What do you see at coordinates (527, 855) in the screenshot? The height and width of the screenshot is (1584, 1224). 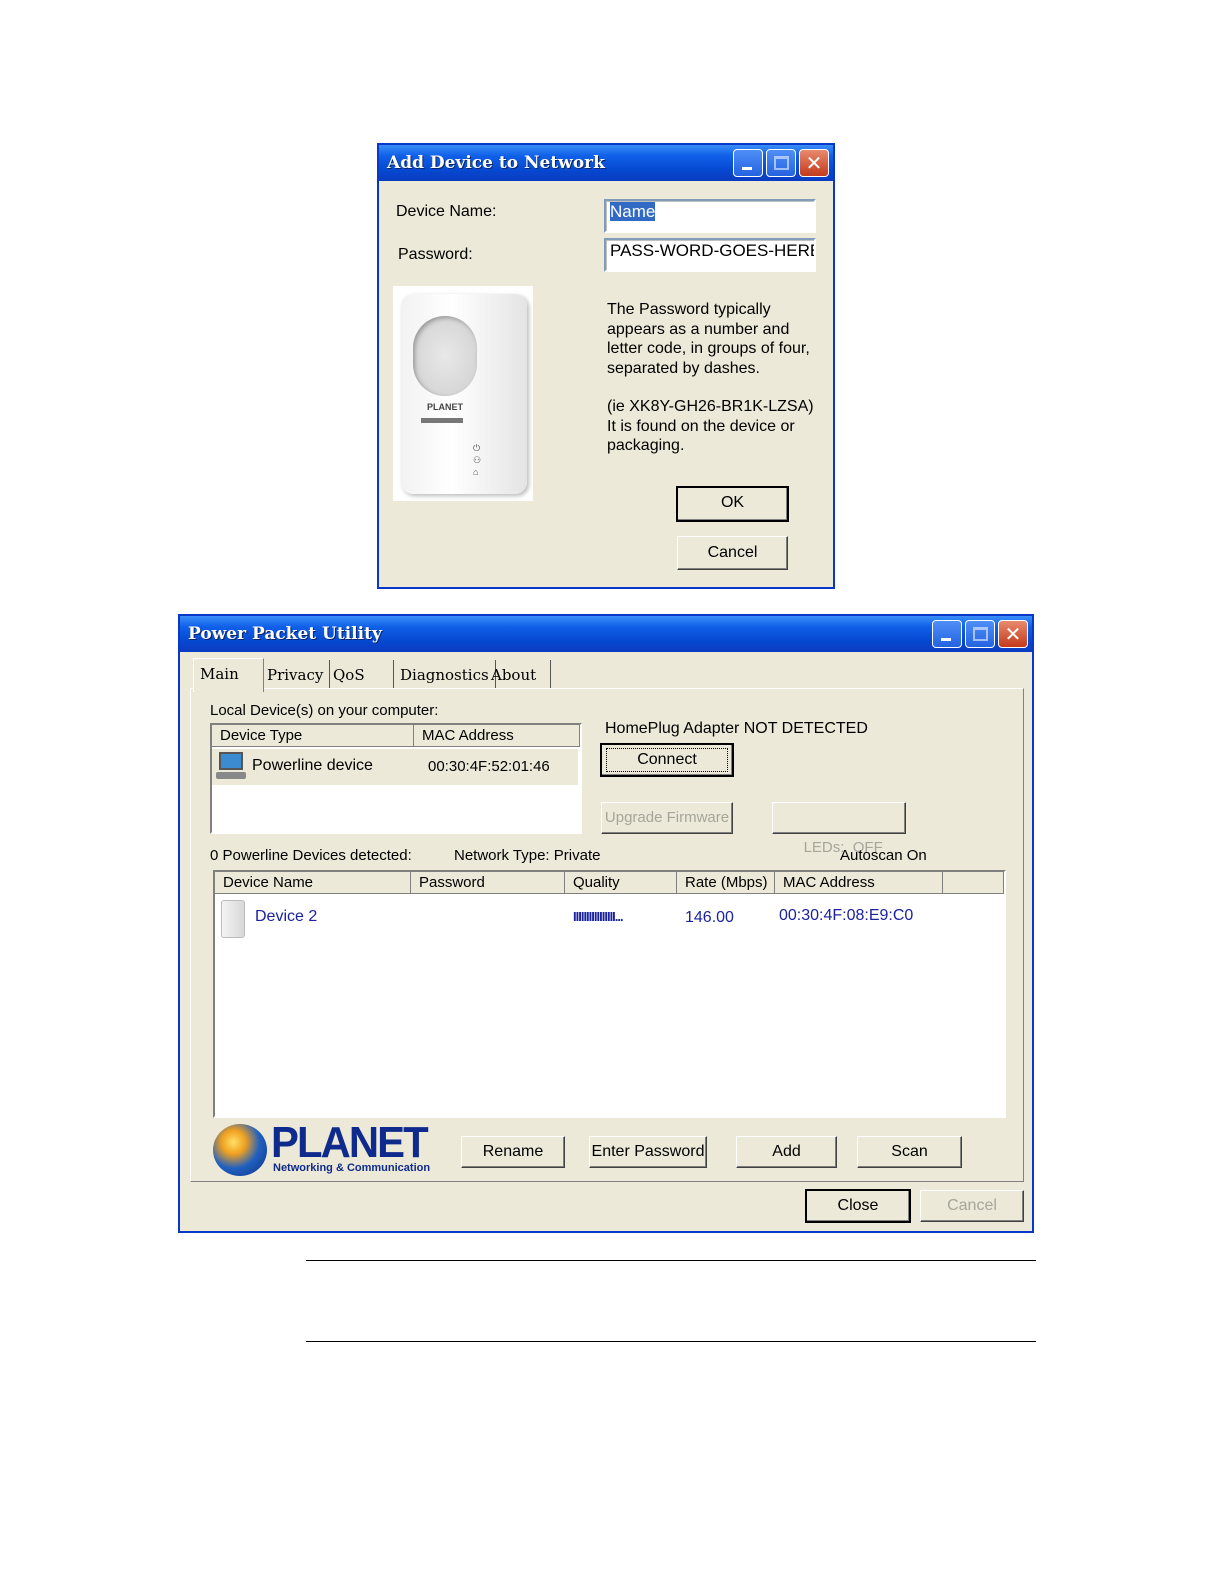 I see `network-type-text: Network Type: Private` at bounding box center [527, 855].